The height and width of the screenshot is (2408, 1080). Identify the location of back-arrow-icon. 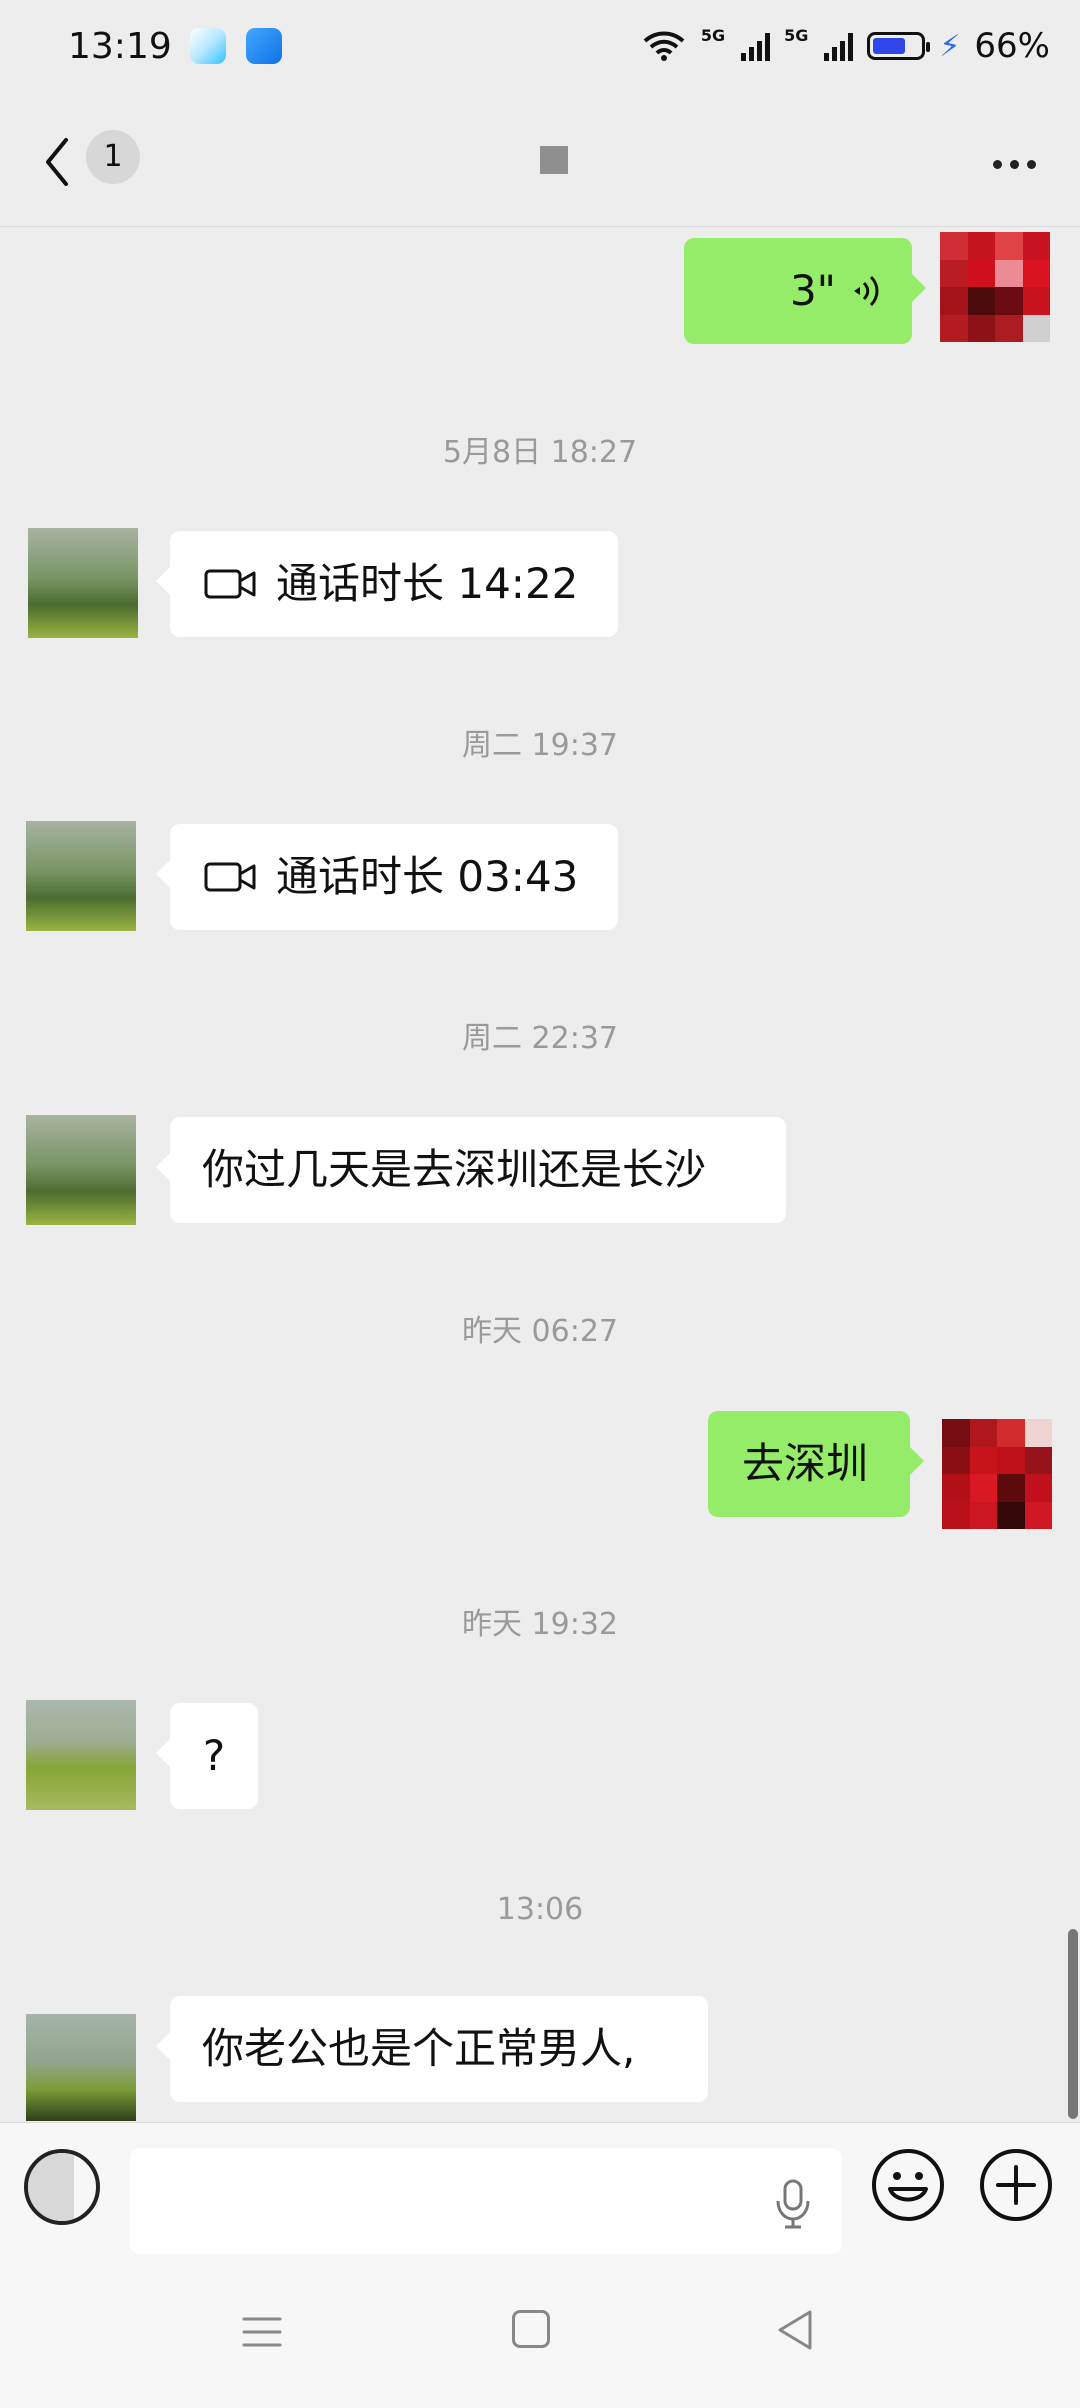
(58, 162).